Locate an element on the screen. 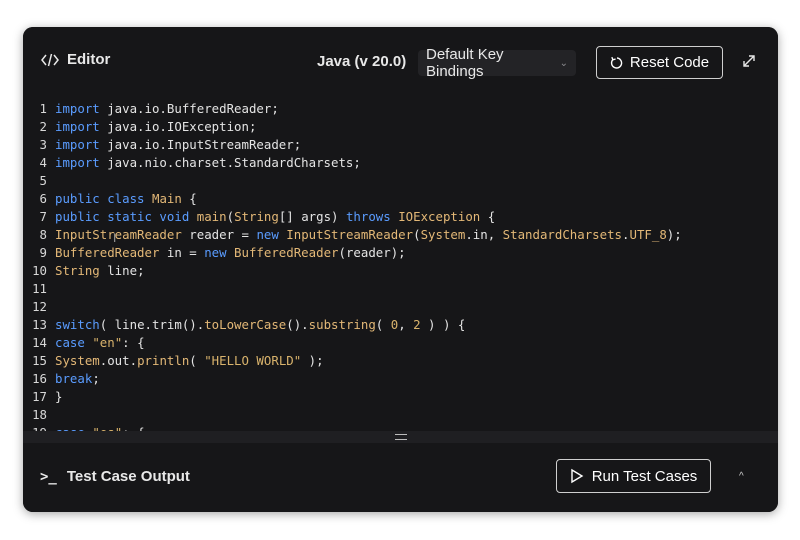  code-token: ; is located at coordinates (96, 378).